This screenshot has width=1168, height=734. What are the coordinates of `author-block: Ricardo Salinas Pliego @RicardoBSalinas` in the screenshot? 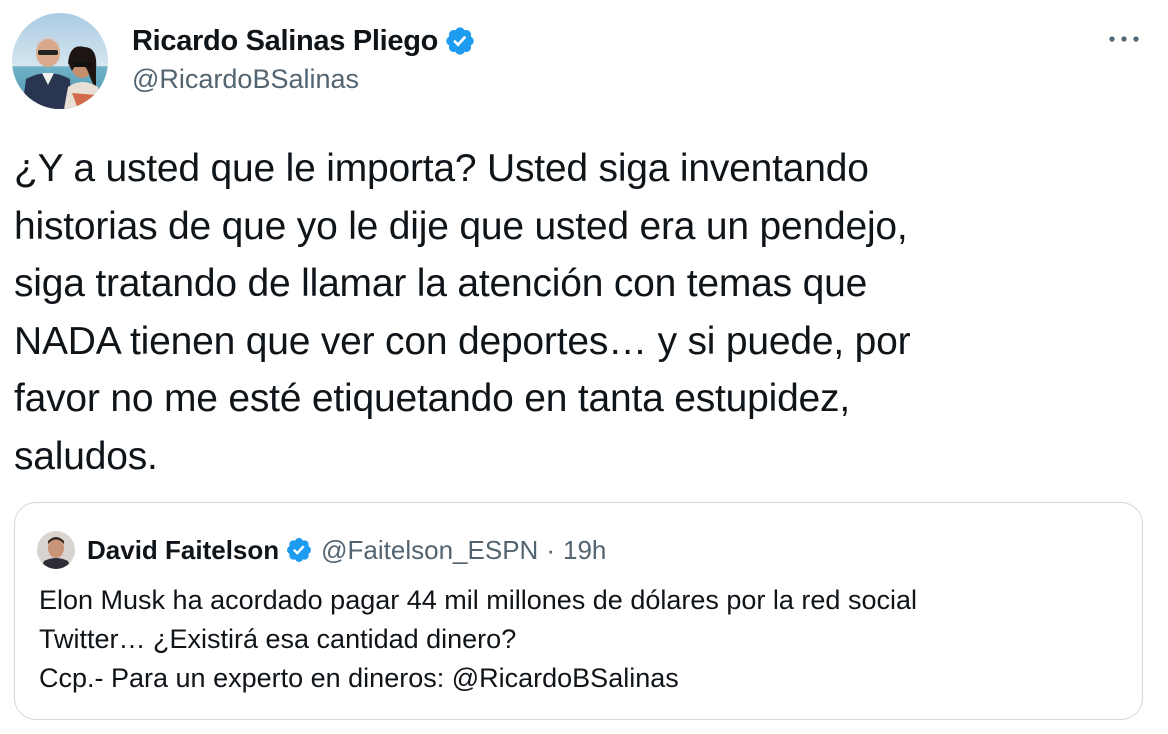 It's located at (304, 58).